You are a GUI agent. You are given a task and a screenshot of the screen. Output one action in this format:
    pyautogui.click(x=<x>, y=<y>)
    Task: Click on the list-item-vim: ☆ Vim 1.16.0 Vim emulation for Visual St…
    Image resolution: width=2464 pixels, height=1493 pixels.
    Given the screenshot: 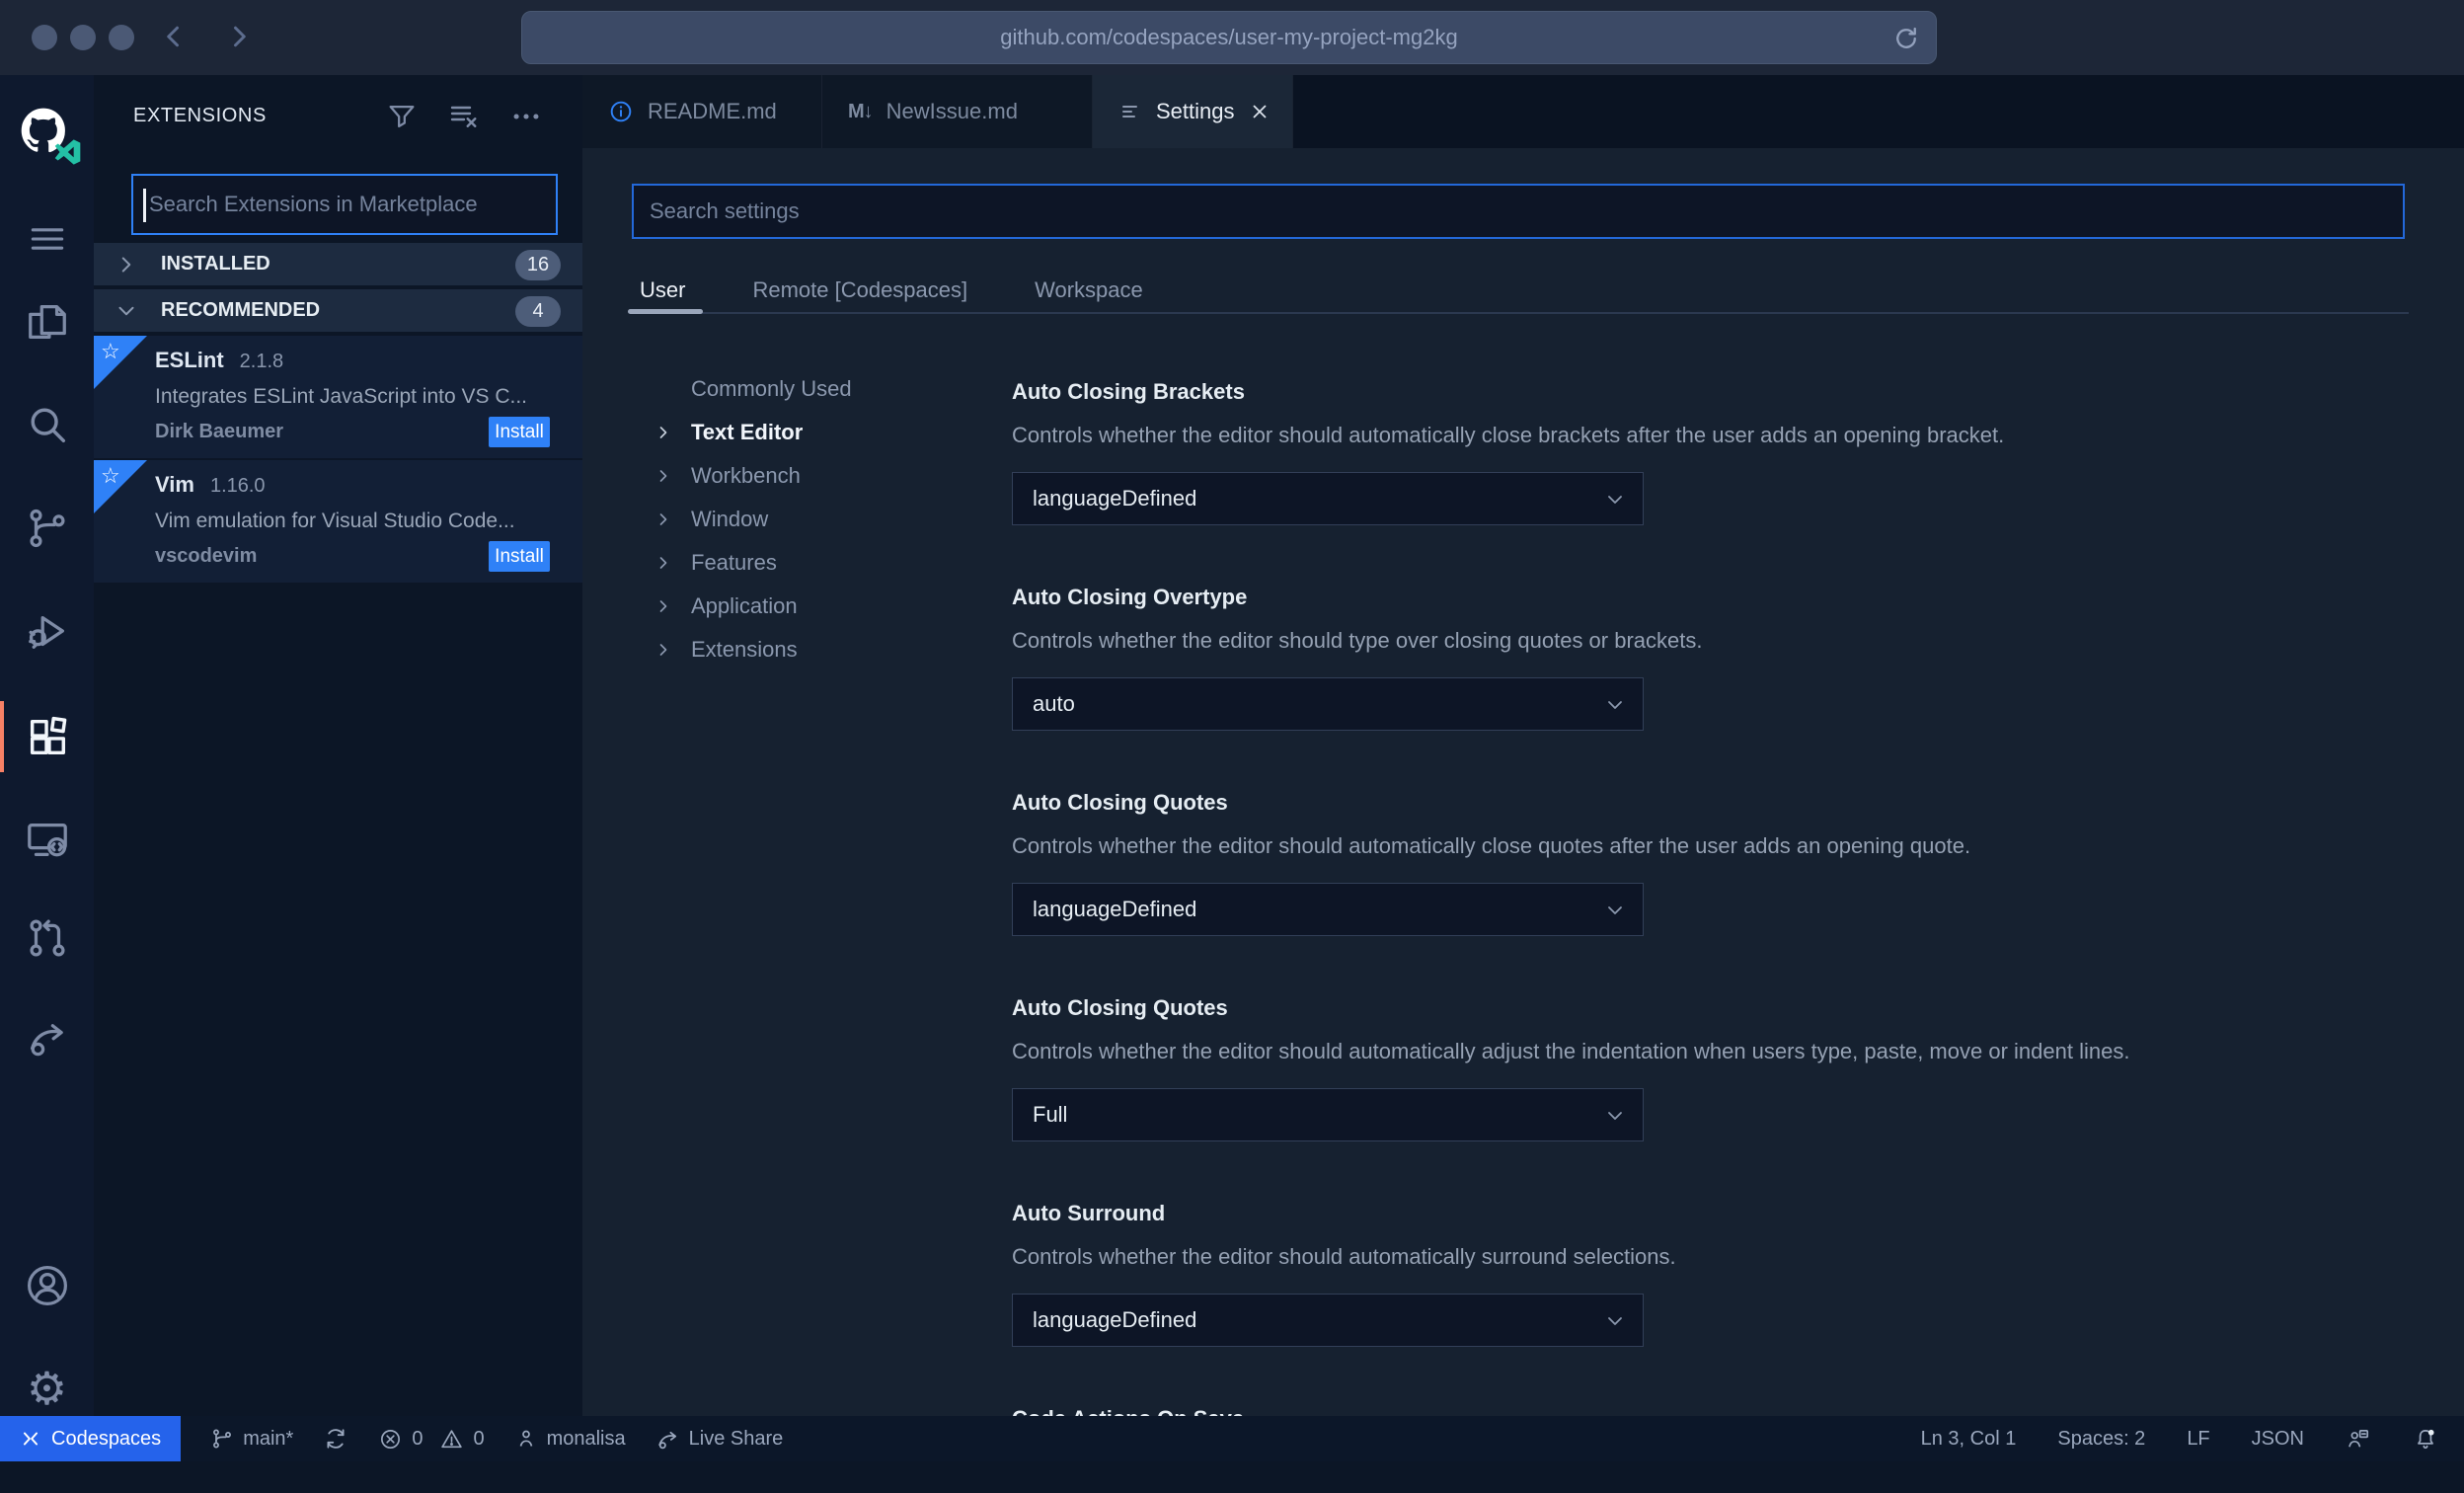 What is the action you would take?
    pyautogui.click(x=338, y=521)
    